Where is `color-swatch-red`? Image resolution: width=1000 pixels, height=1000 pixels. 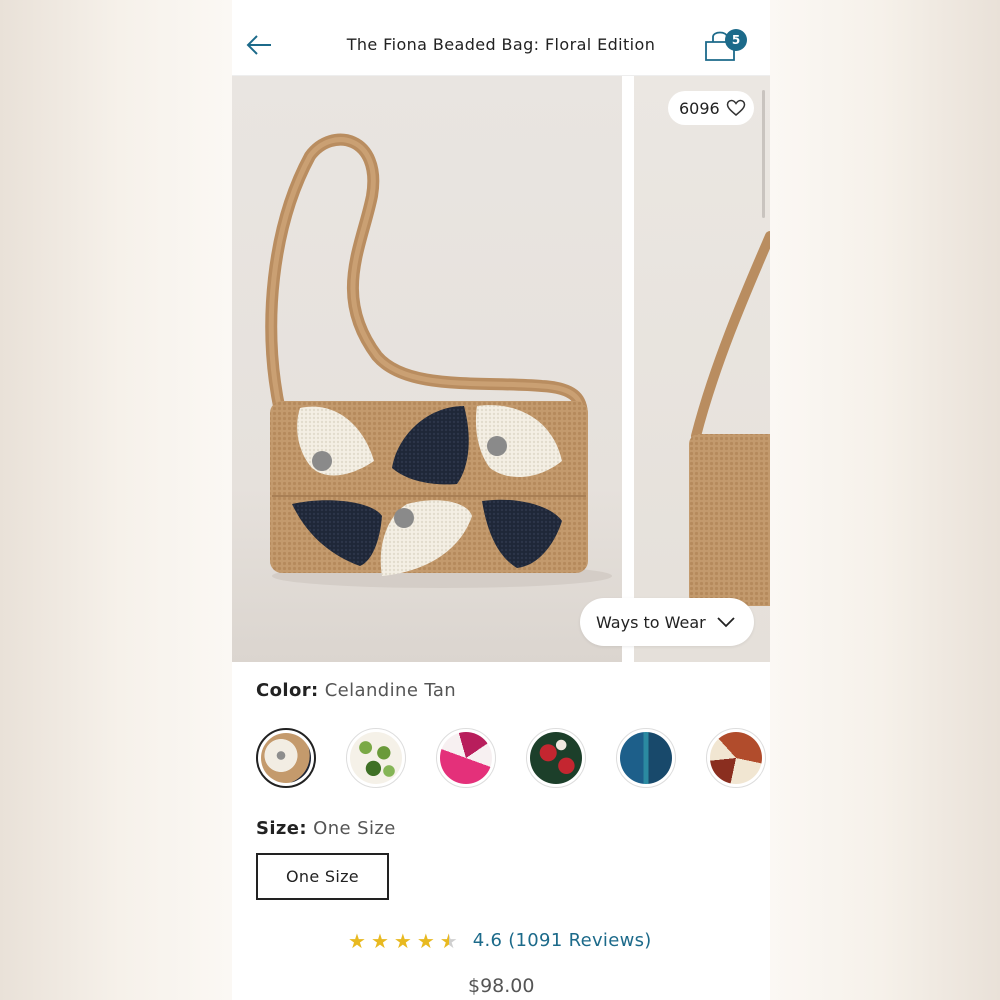 color-swatch-red is located at coordinates (556, 758).